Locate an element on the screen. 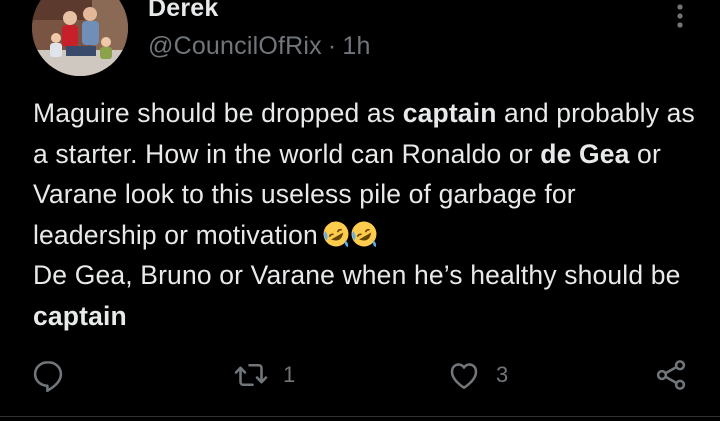  share-button is located at coordinates (671, 375).